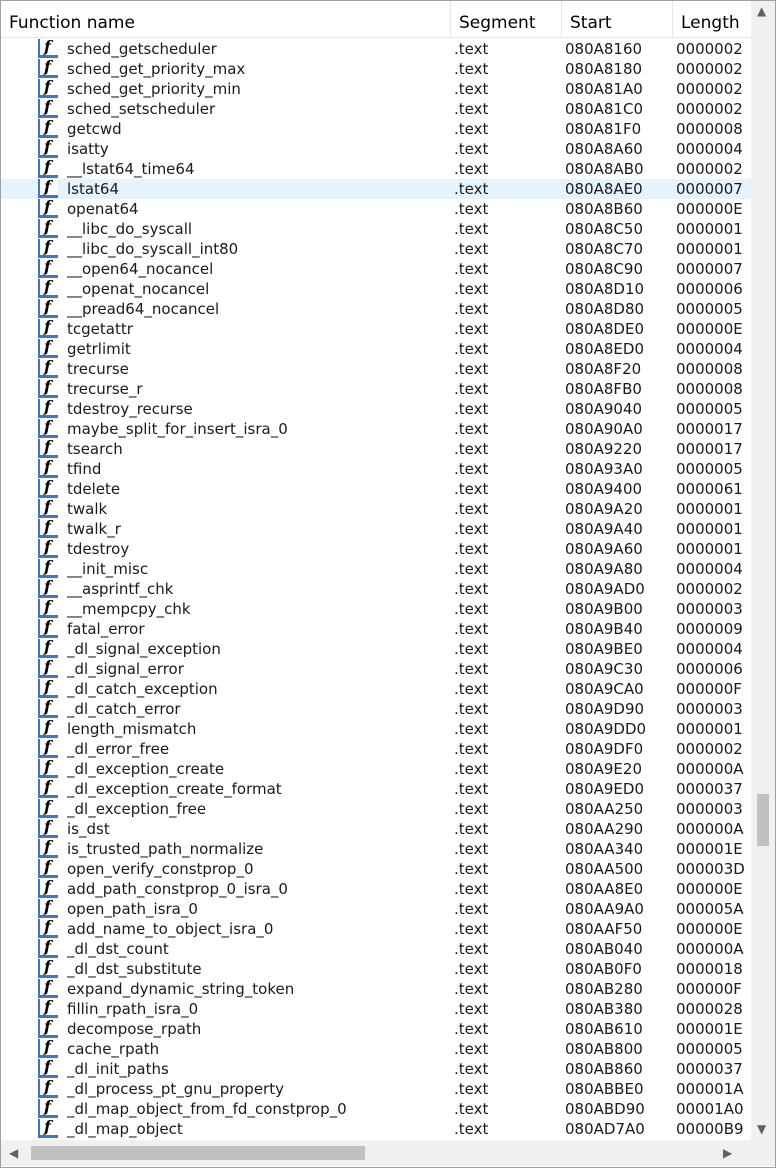 The image size is (776, 1176). Describe the element at coordinates (376, 408) in the screenshot. I see `table-row: f tdestroy_recurse .text 080A9040 0000005` at that location.